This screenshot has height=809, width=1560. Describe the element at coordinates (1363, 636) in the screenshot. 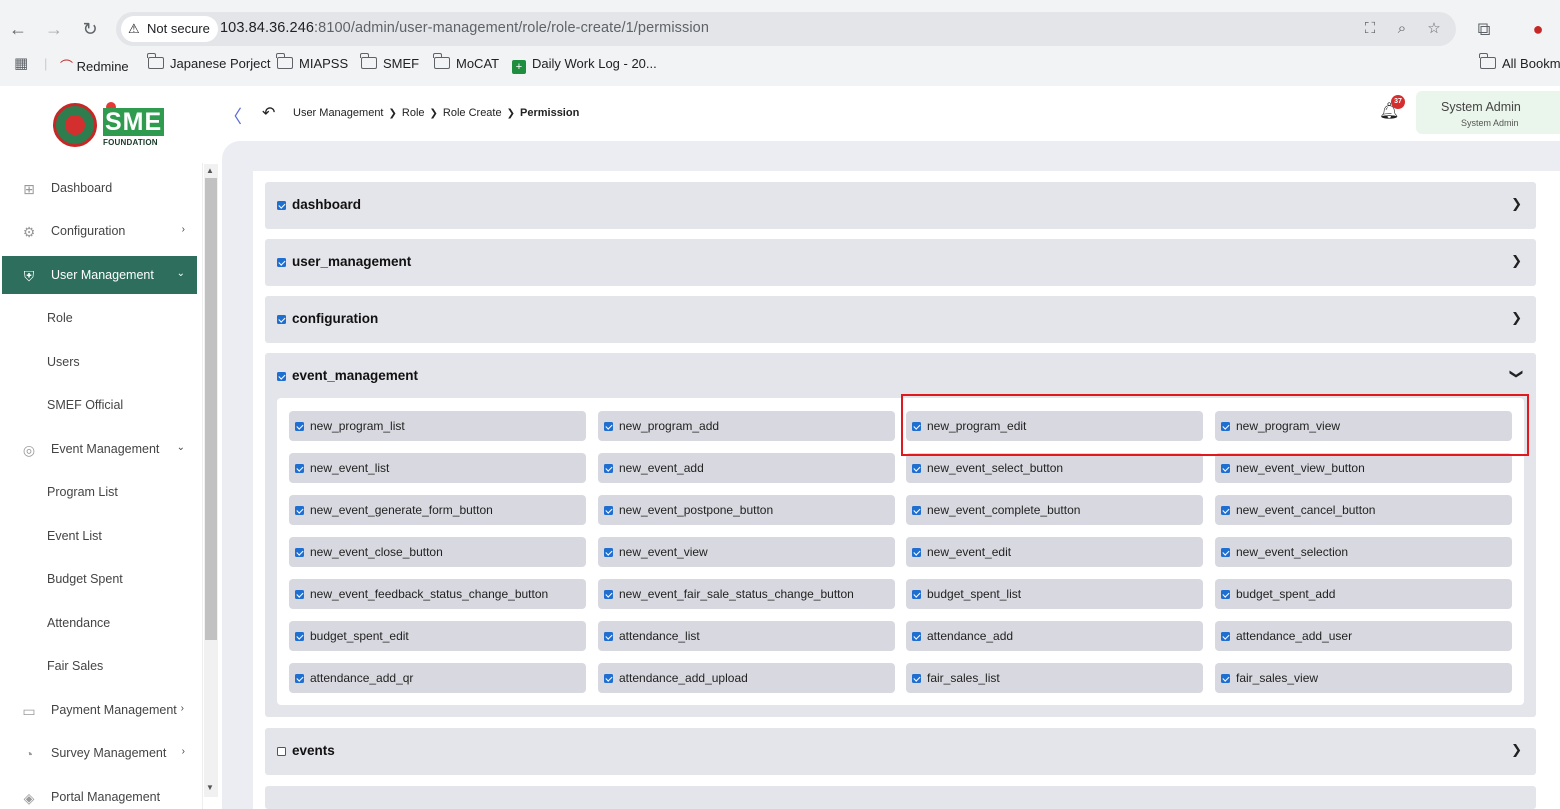

I see `permission-item: attendance_add_user` at that location.